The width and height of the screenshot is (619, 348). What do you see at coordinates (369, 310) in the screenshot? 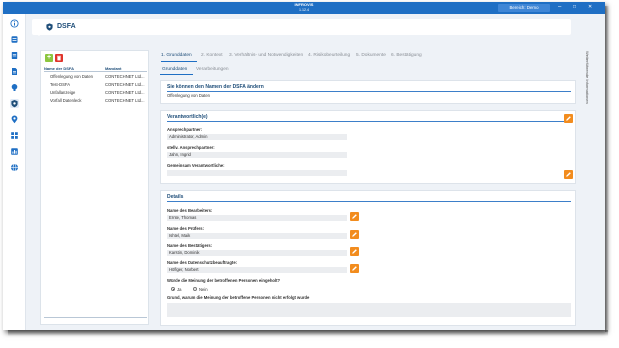
I see `reason-textarea` at bounding box center [369, 310].